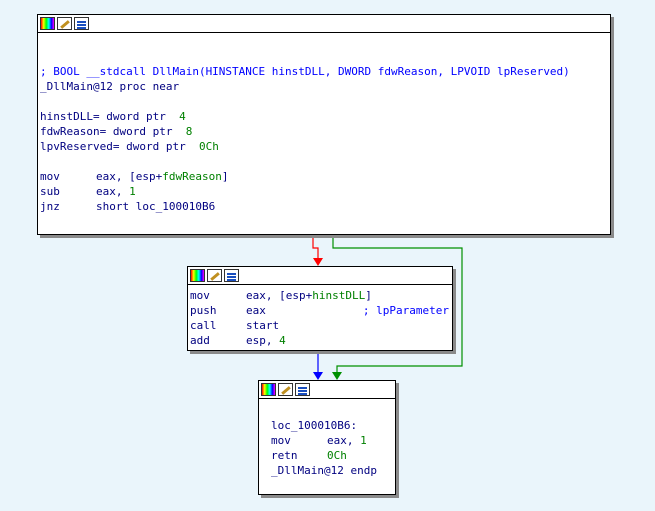 Image resolution: width=655 pixels, height=511 pixels. I want to click on edge-uncond-arrow, so click(318, 376).